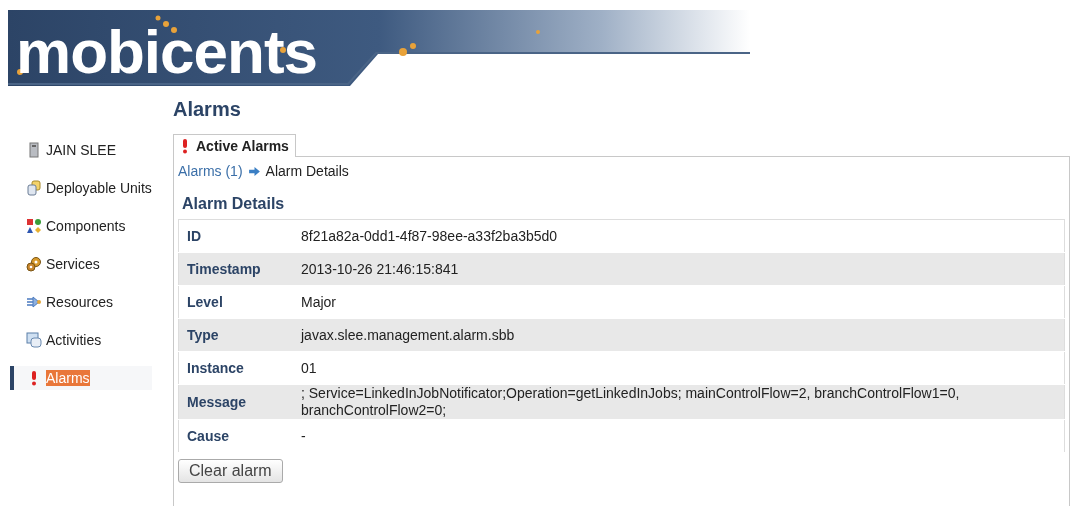  Describe the element at coordinates (185, 146) in the screenshot. I see `alert-icon` at that location.